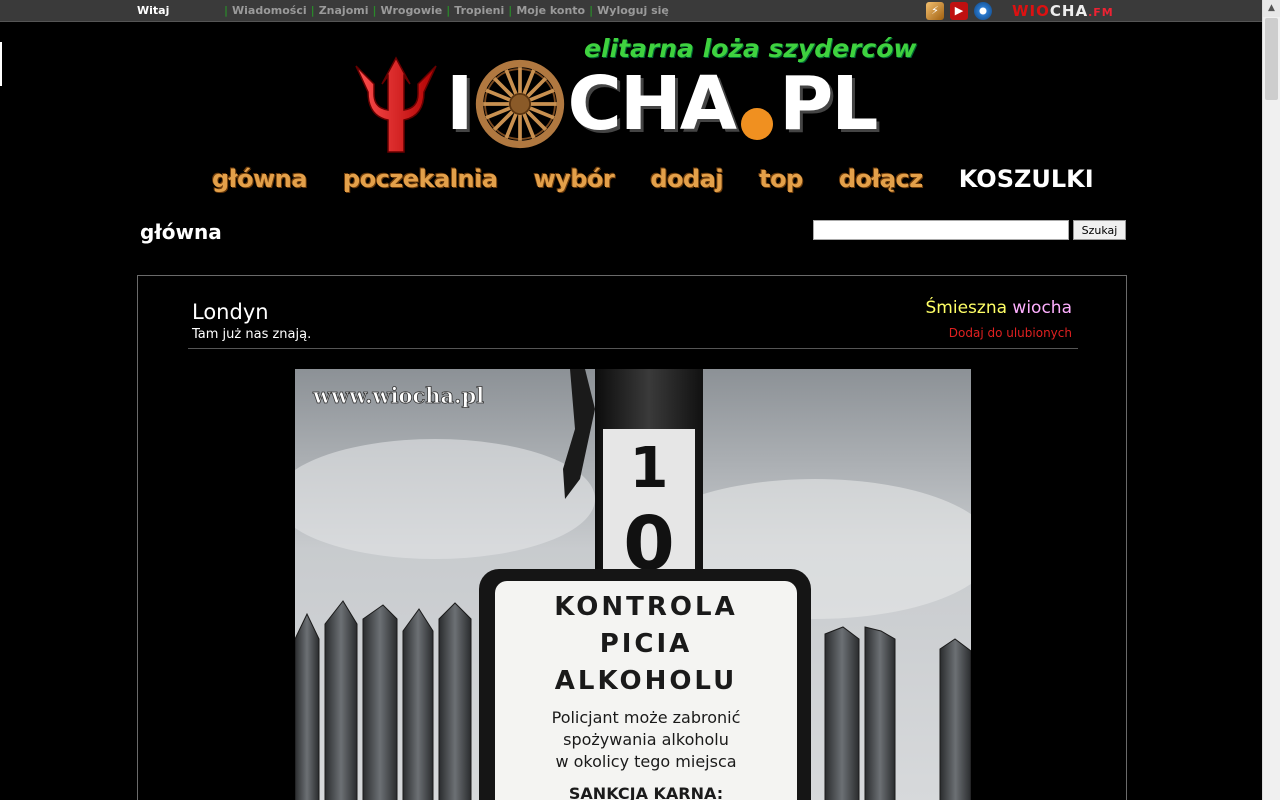 The width and height of the screenshot is (1280, 800). Describe the element at coordinates (757, 124) in the screenshot. I see `smiley-icon` at that location.